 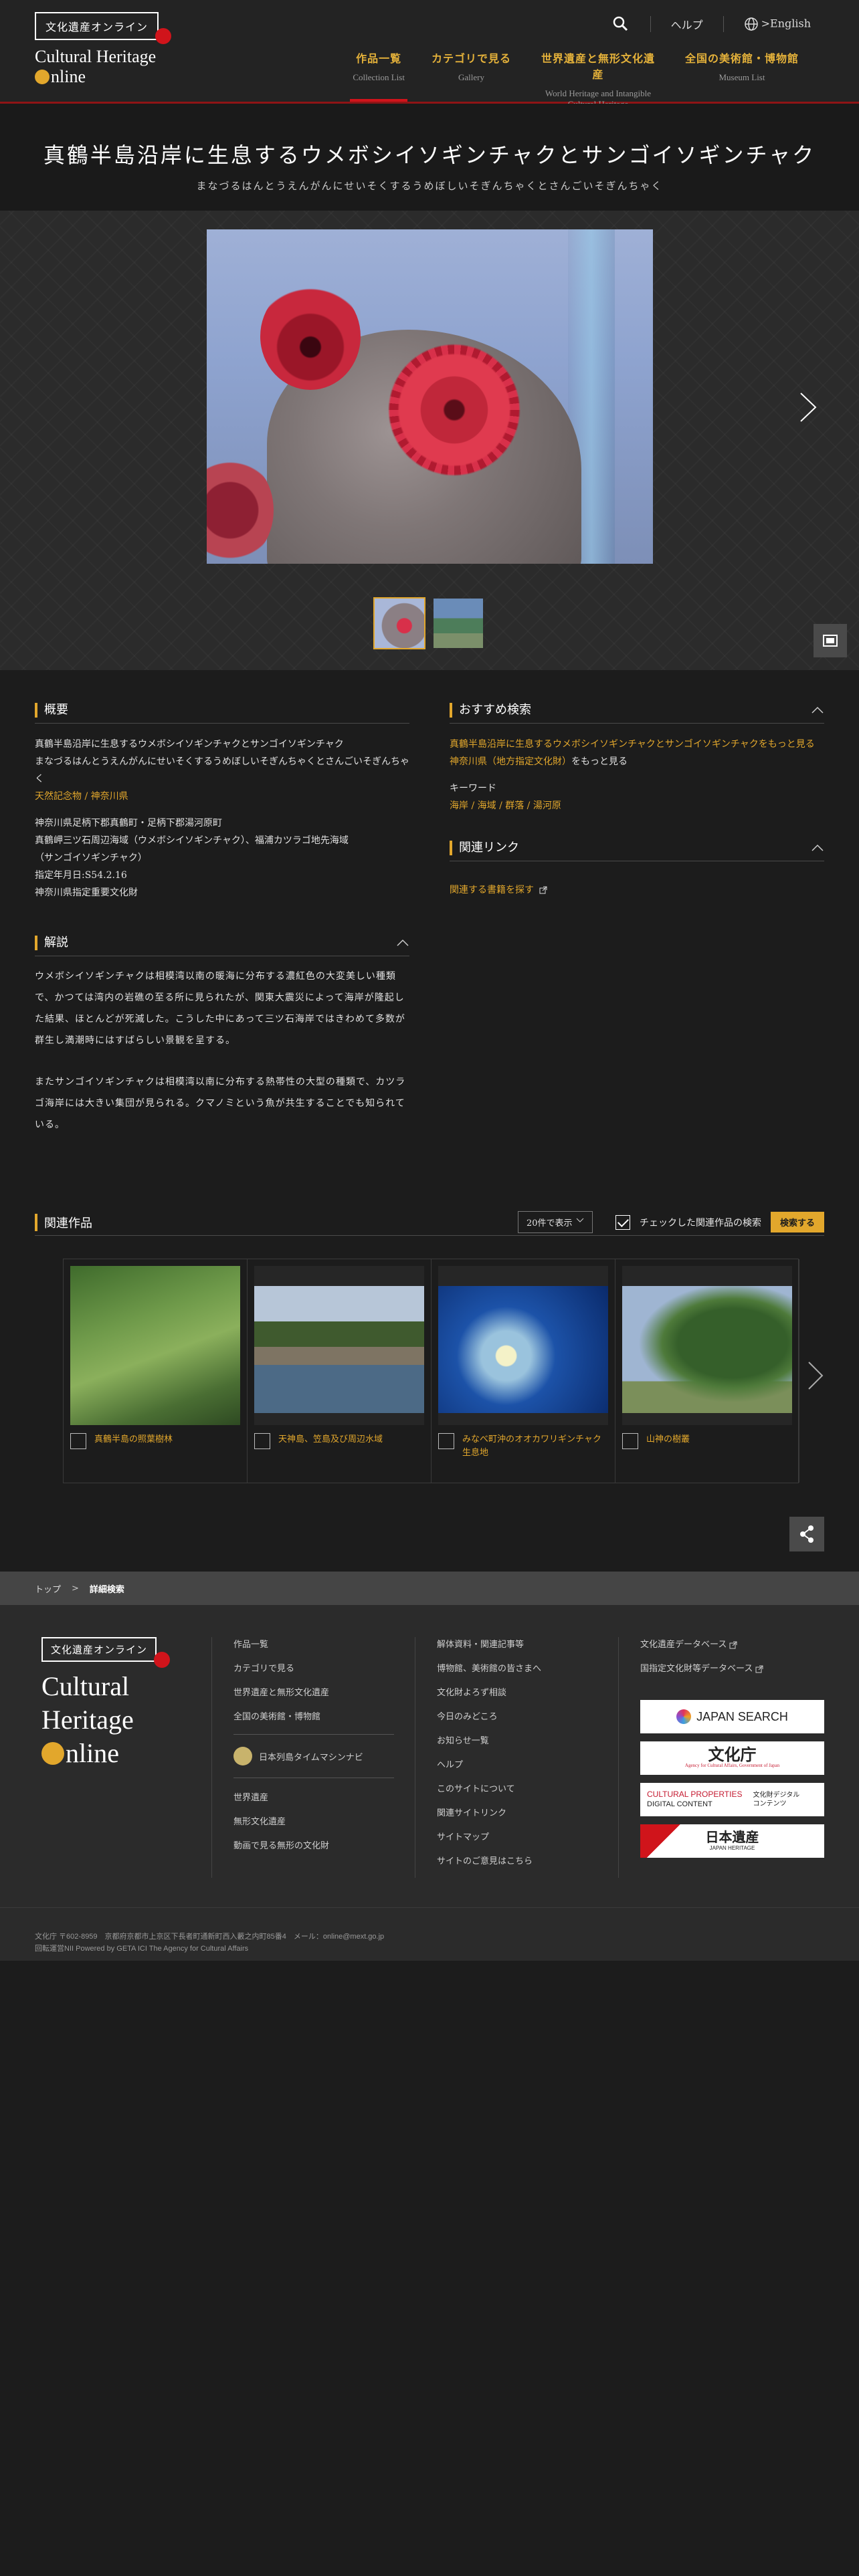 I want to click on footer-link: サイトのご意見はこちら, so click(x=526, y=1860).